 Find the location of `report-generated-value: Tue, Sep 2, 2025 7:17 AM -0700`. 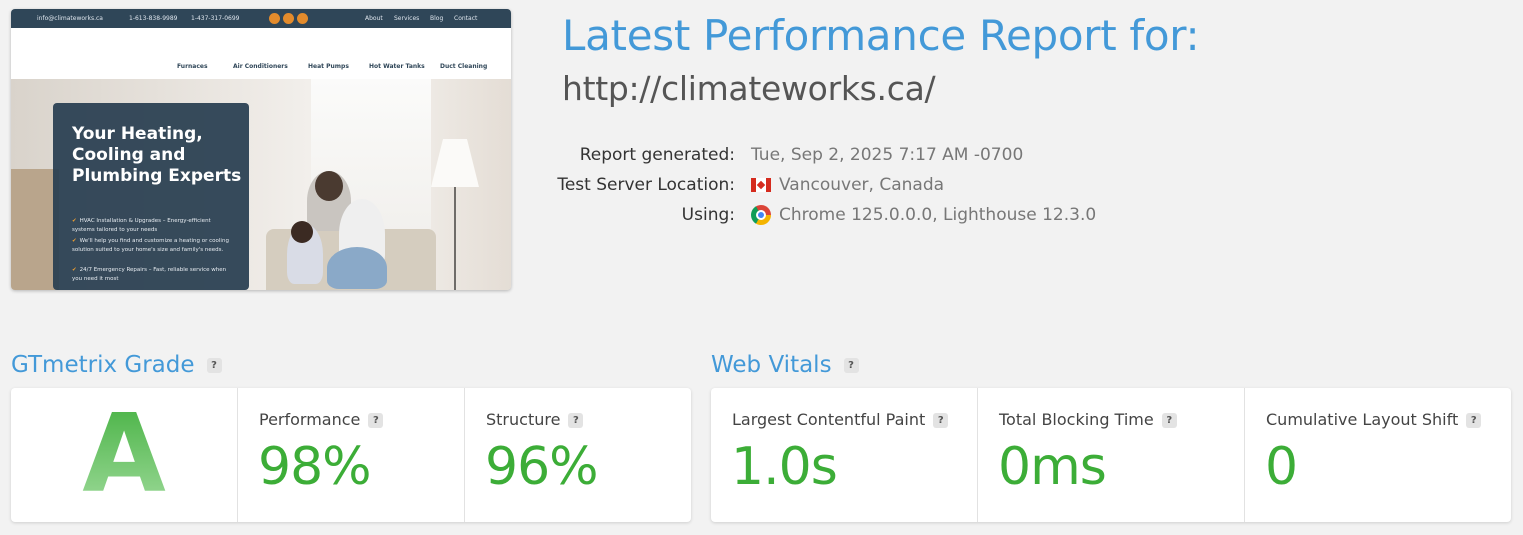

report-generated-value: Tue, Sep 2, 2025 7:17 AM -0700 is located at coordinates (887, 155).